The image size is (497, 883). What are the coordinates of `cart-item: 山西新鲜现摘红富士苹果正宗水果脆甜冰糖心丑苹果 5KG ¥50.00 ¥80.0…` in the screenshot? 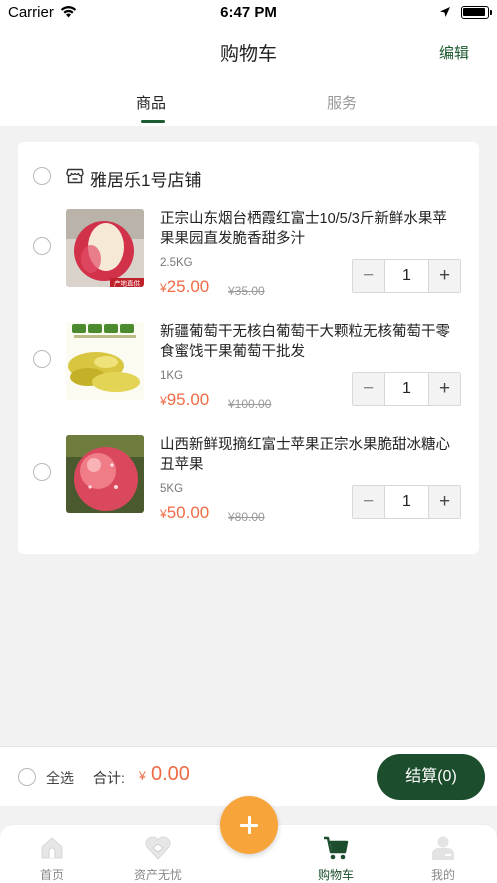 It's located at (248, 485).